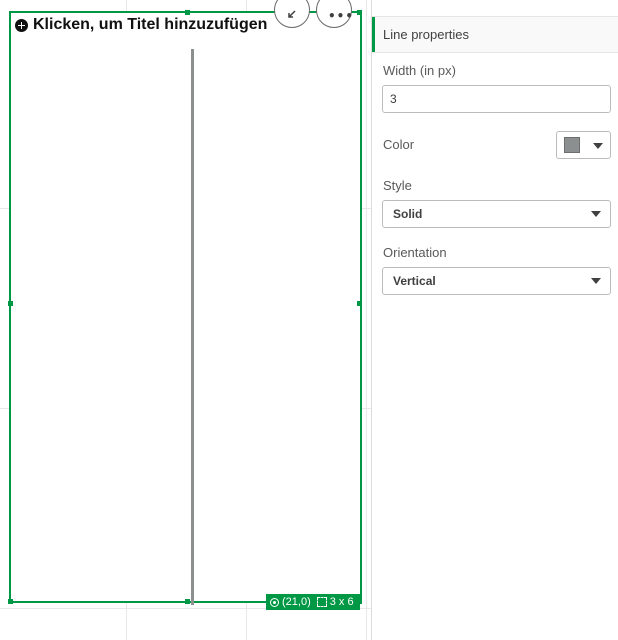 This screenshot has height=640, width=618. What do you see at coordinates (21, 25) in the screenshot?
I see `plus-circle-icon` at bounding box center [21, 25].